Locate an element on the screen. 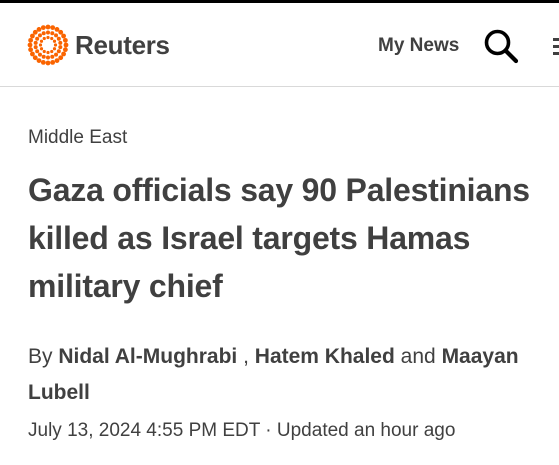 This screenshot has width=559, height=465. logo-text: Reuters is located at coordinates (122, 44).